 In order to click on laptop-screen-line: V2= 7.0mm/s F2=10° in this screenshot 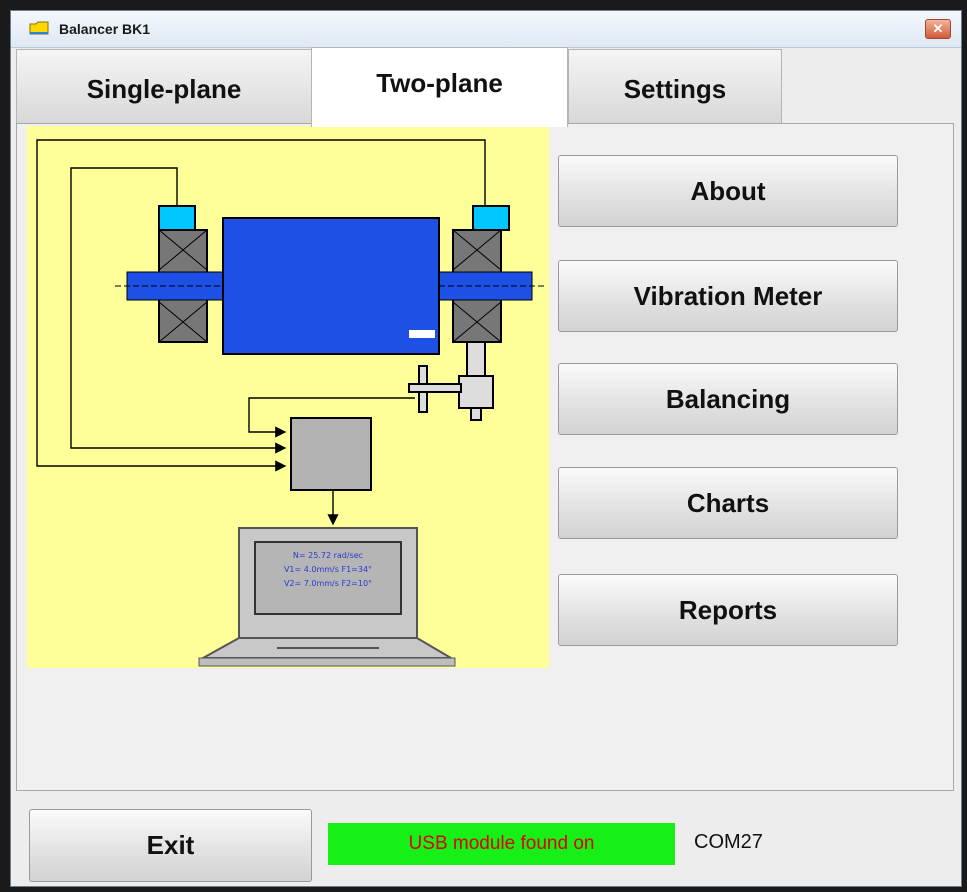, I will do `click(328, 583)`.